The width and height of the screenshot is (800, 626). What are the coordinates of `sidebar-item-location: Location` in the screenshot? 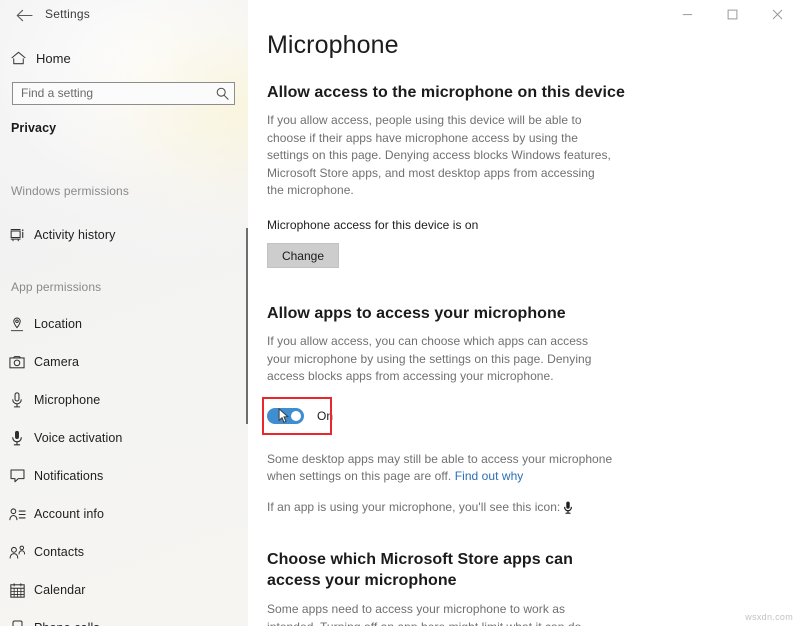 It's located at (124, 324).